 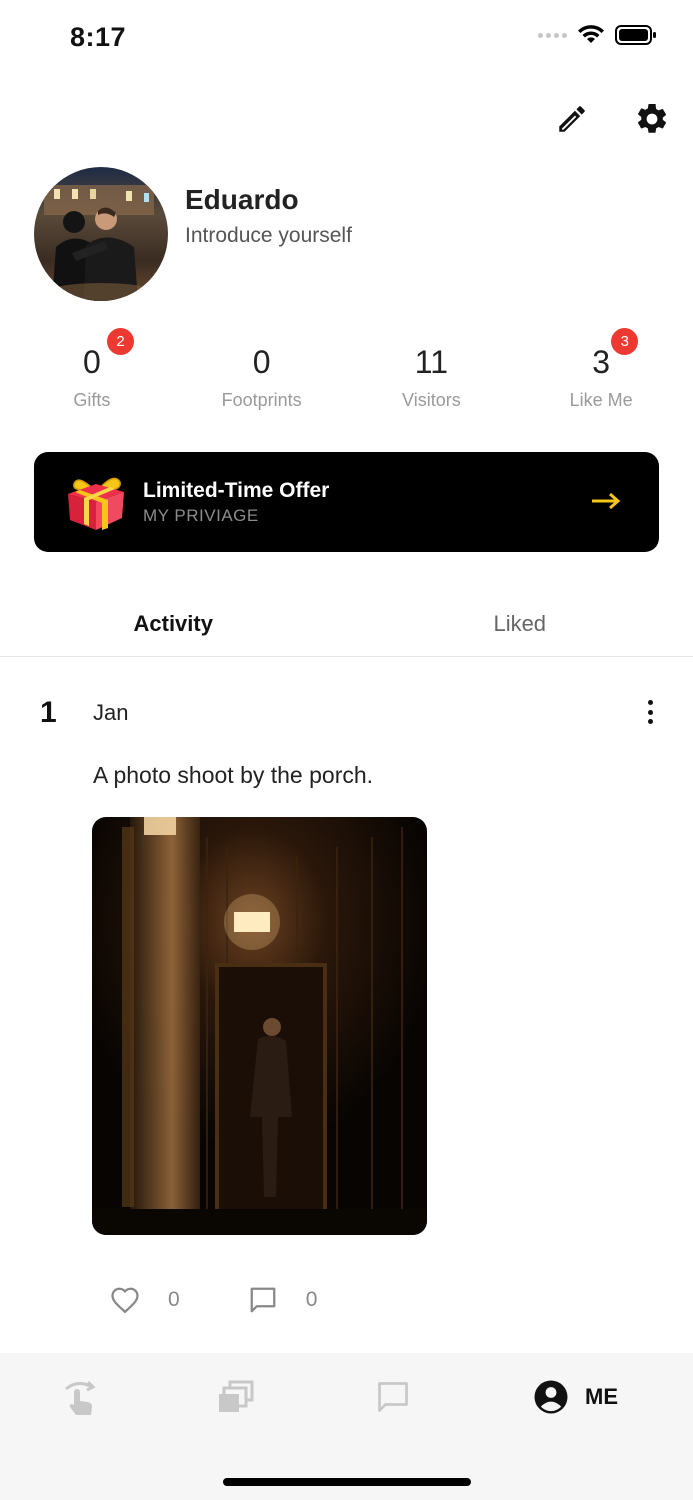 What do you see at coordinates (268, 236) in the screenshot?
I see `profile-bio: Introduce yourself` at bounding box center [268, 236].